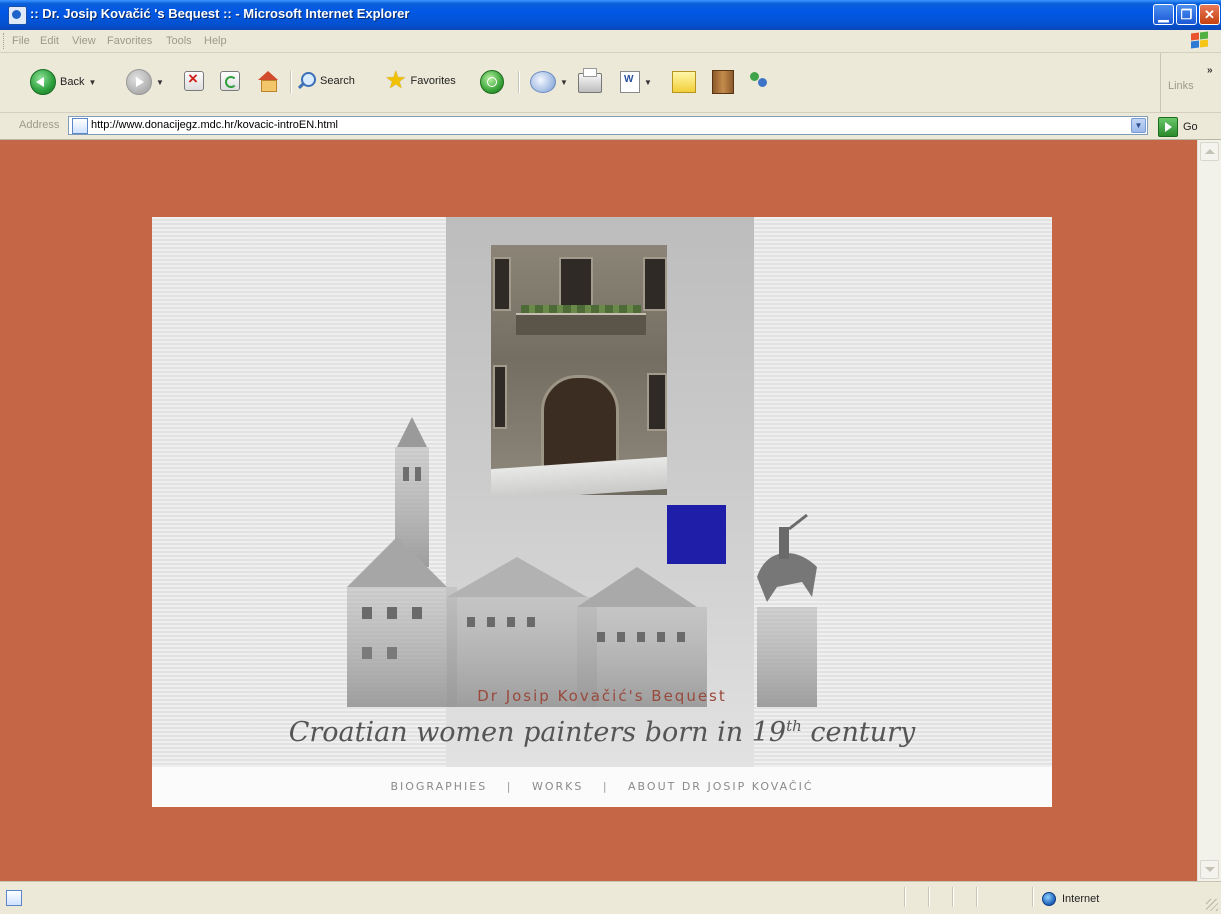  Describe the element at coordinates (610, 897) in the screenshot. I see `status-bar: Internet` at that location.